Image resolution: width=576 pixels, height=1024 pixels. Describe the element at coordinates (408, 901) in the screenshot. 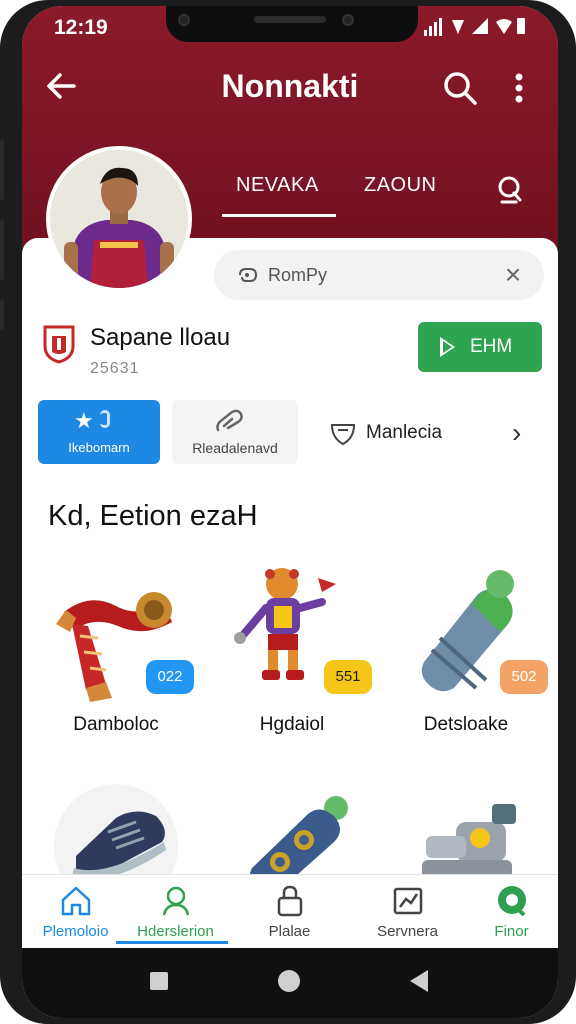

I see `chart-icon` at that location.